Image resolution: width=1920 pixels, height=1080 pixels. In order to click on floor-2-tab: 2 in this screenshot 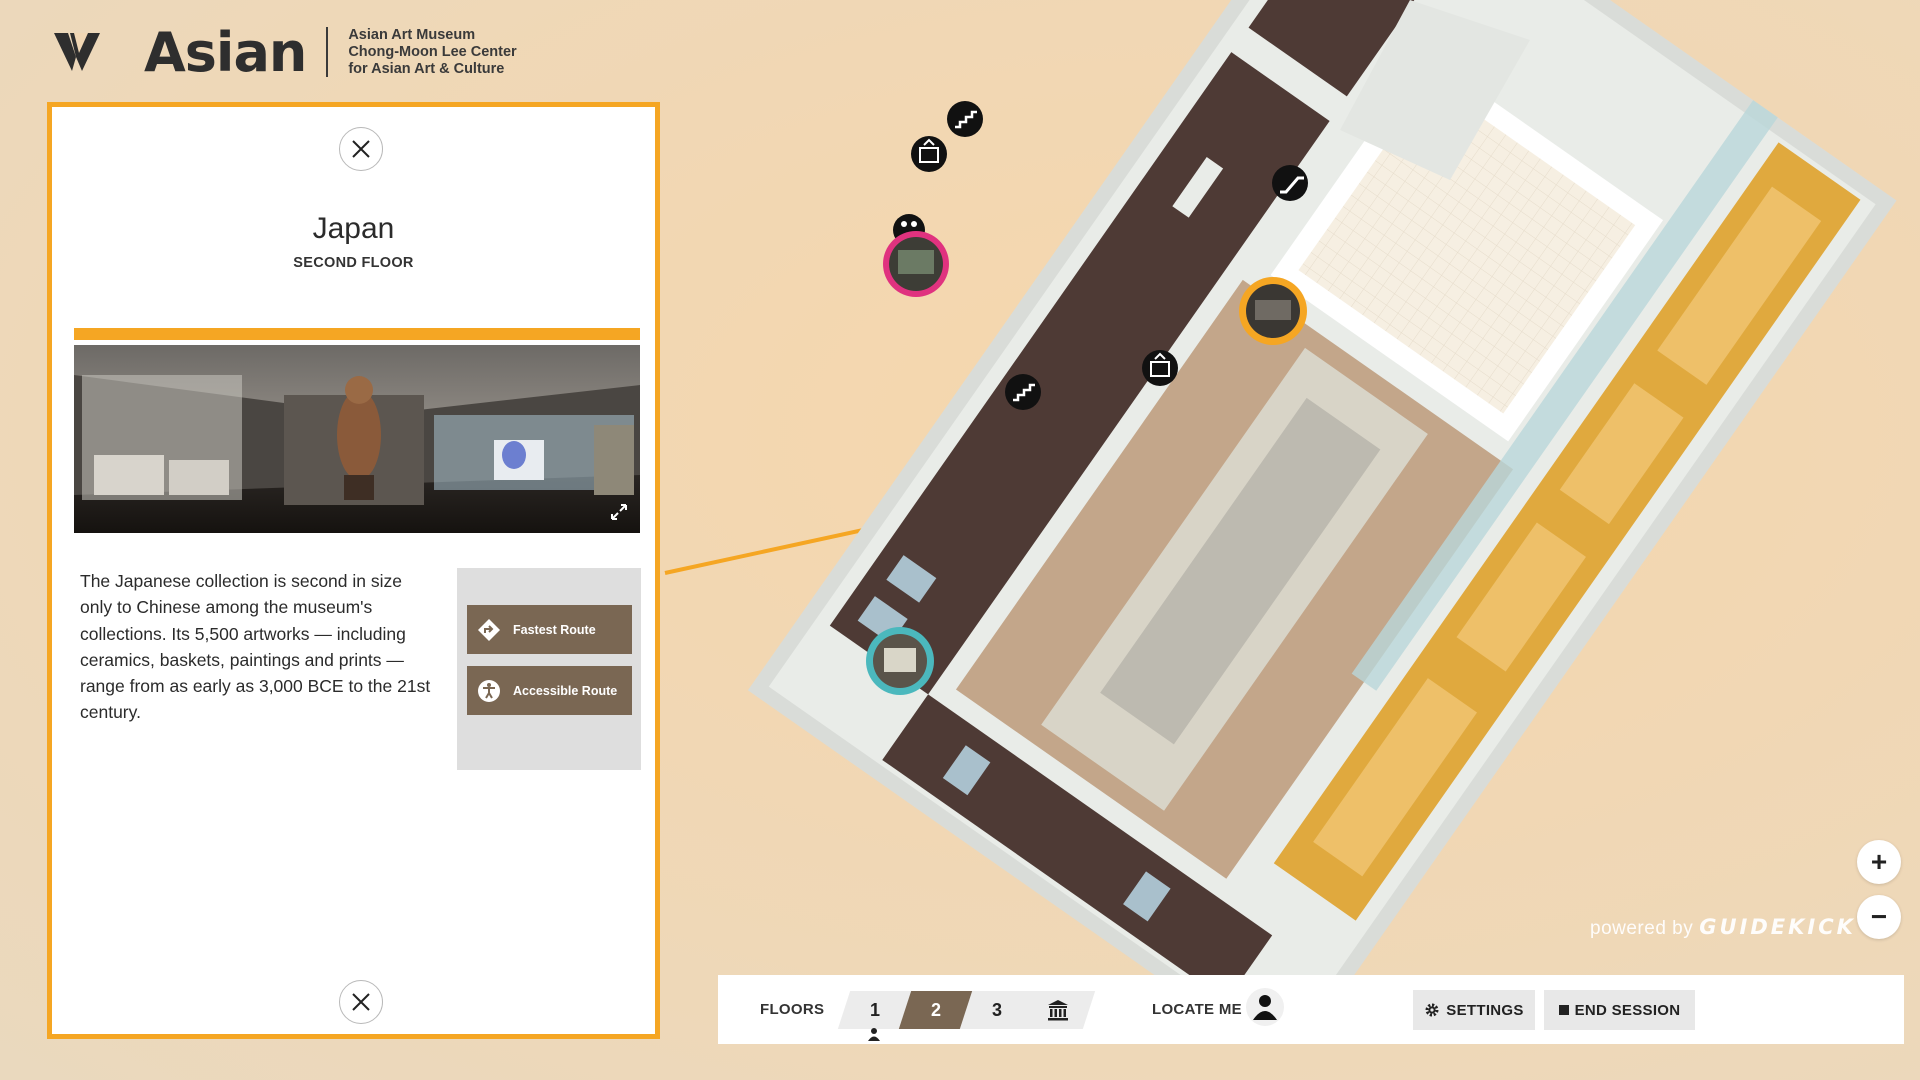, I will do `click(936, 1010)`.